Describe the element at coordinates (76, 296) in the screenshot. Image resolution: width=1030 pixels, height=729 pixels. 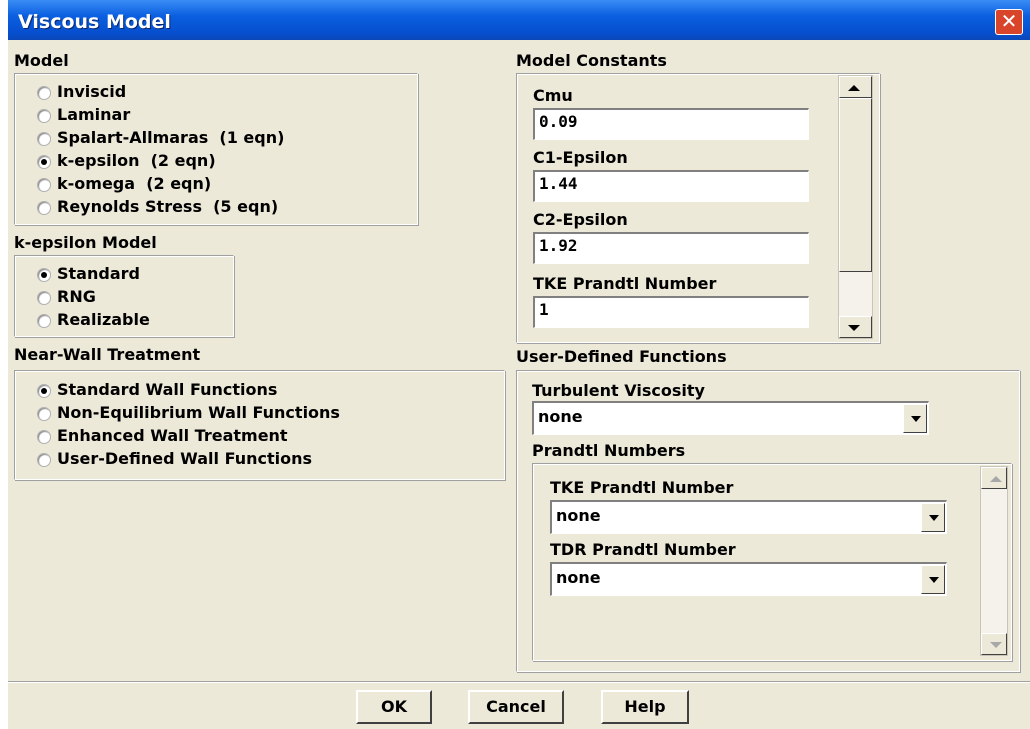
I see `radio-label: RNG` at that location.